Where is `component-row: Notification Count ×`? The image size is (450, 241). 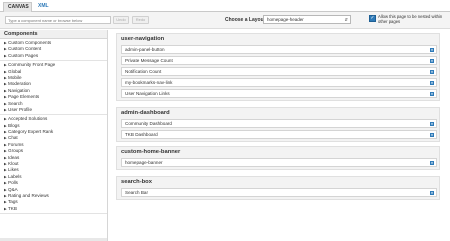
component-row: Notification Count × is located at coordinates (279, 71).